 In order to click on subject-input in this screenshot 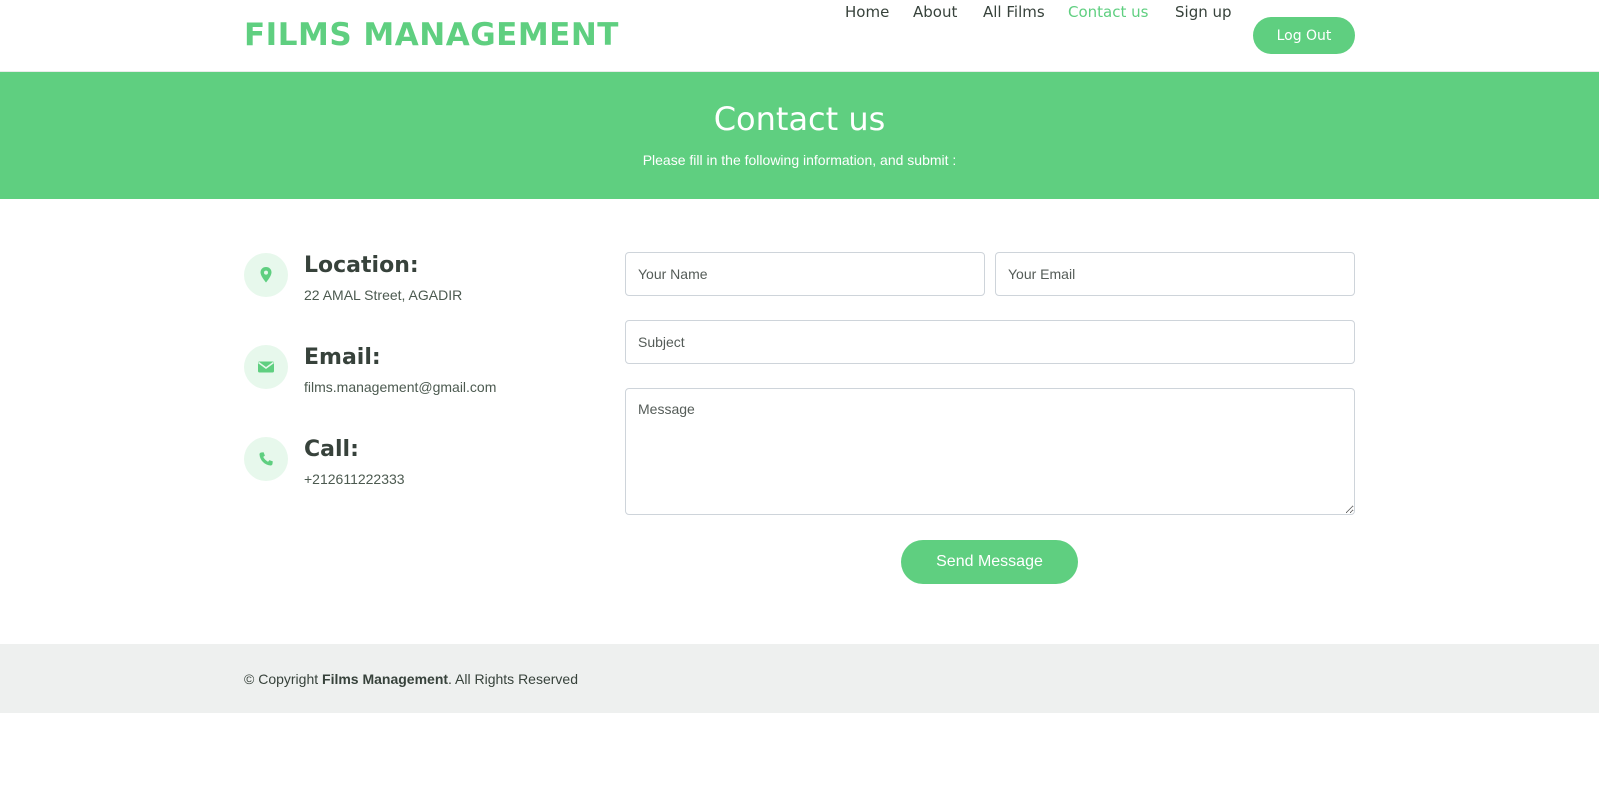, I will do `click(990, 342)`.